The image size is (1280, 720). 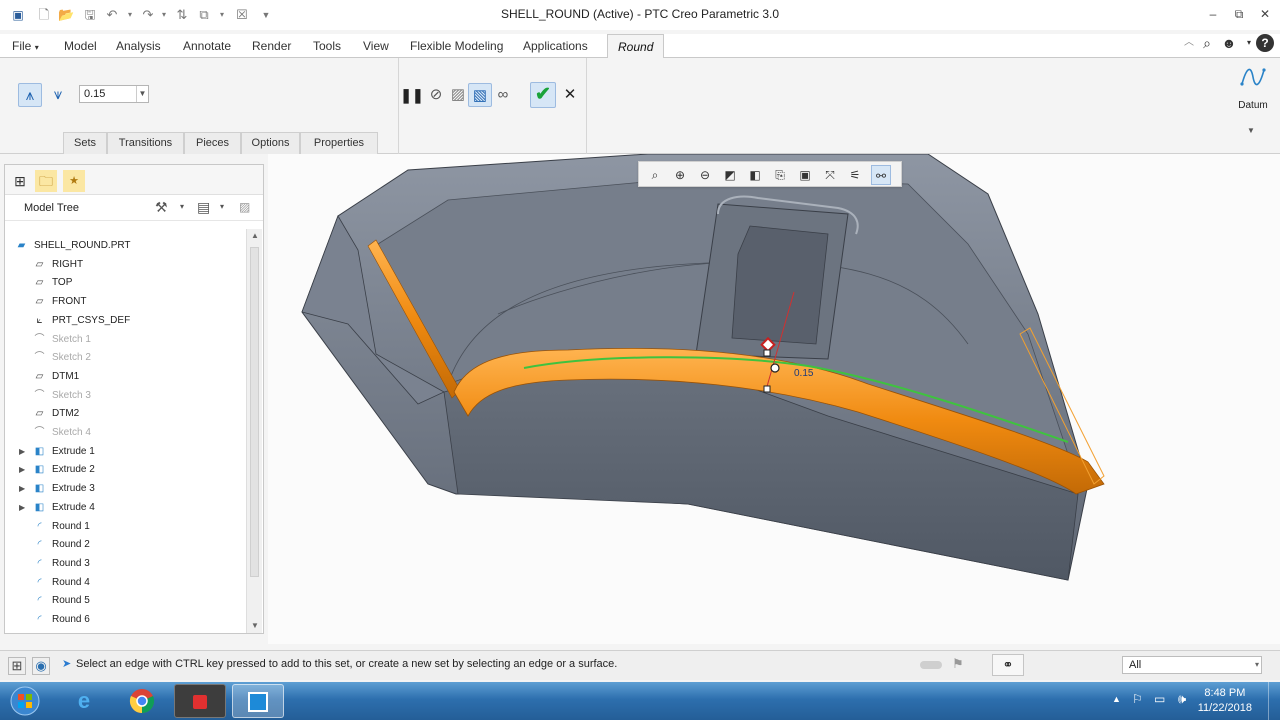 What do you see at coordinates (1189, 43) in the screenshot?
I see `collapse-ribbon-icon: ︿` at bounding box center [1189, 43].